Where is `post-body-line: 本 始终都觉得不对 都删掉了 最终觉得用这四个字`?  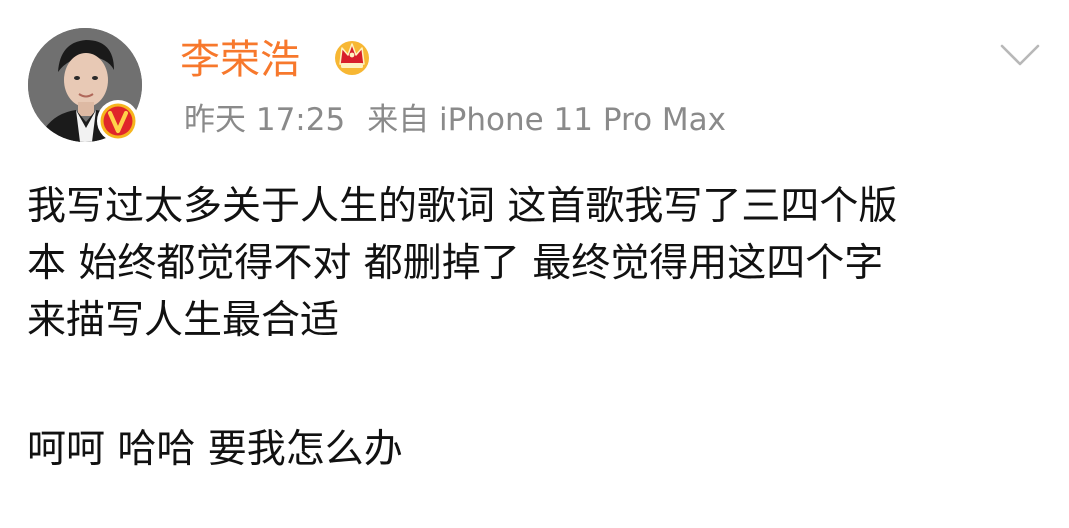 post-body-line: 本 始终都觉得不对 都删掉了 最终觉得用这四个字 is located at coordinates (455, 263).